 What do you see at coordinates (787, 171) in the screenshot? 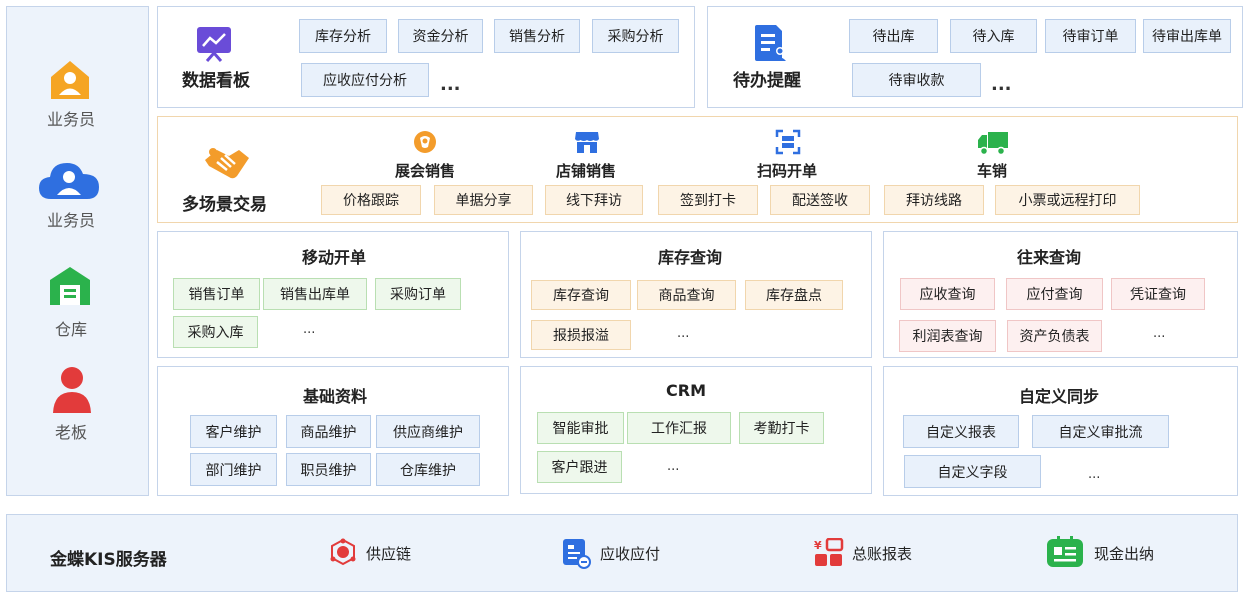
I see `scene-label-scan: 扫码开单` at bounding box center [787, 171].